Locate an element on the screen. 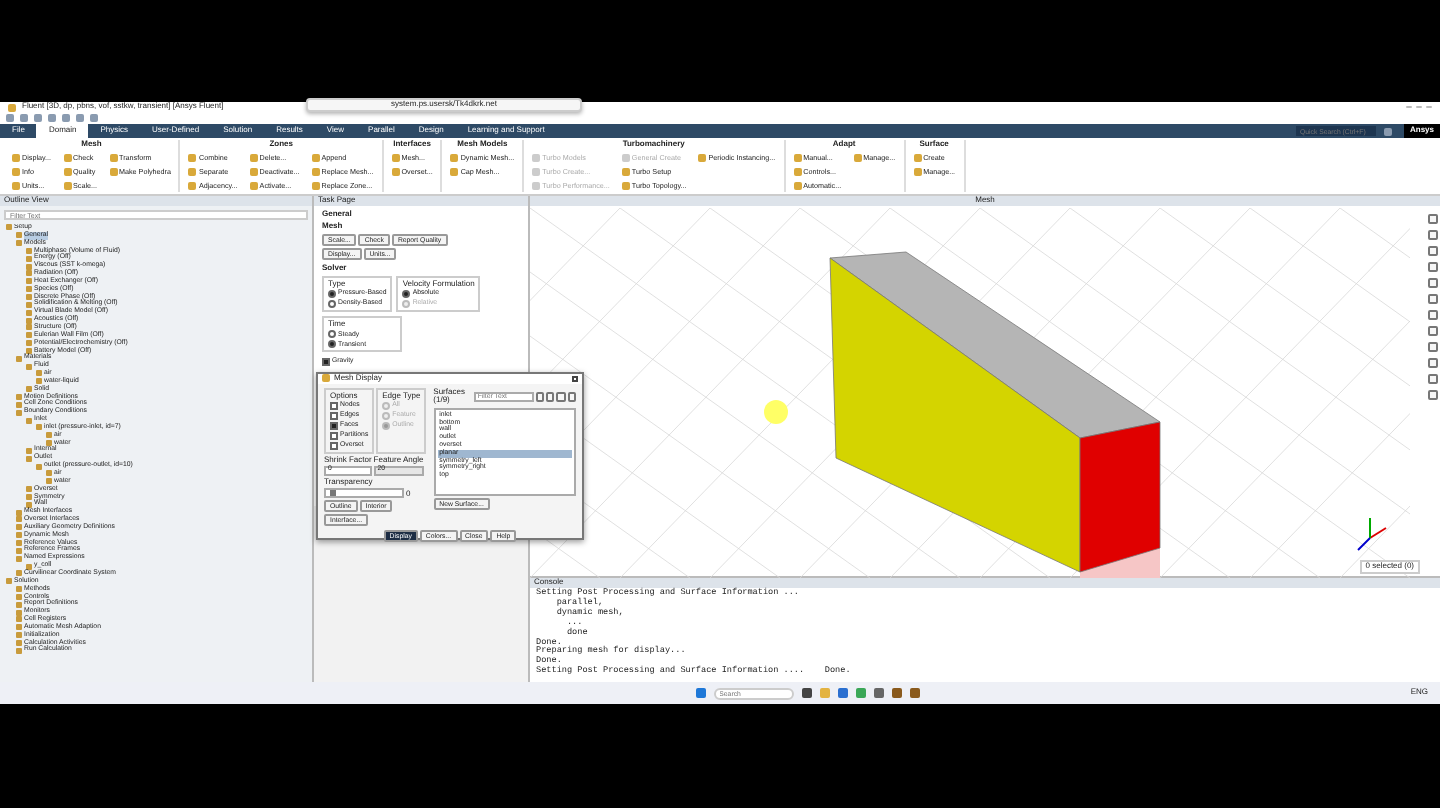  help-icon is located at coordinates (1387, 131).